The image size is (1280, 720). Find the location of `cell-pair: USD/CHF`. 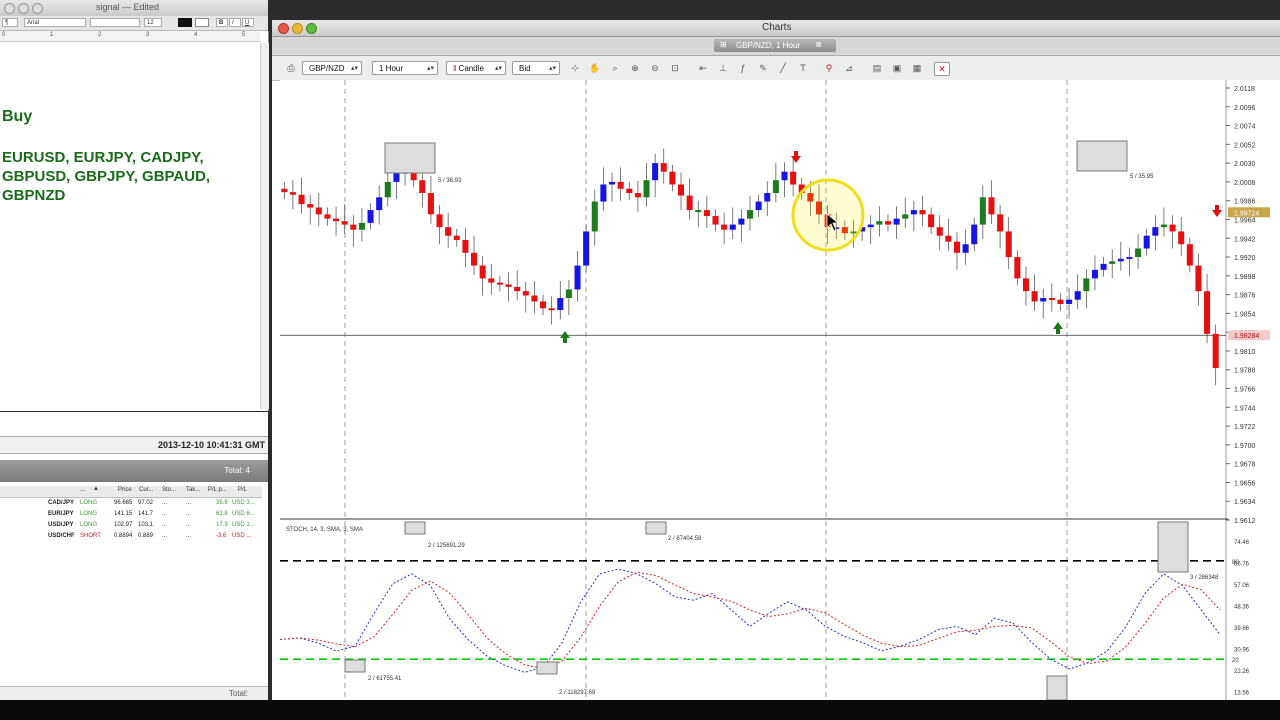

cell-pair: USD/CHF is located at coordinates (61, 536).